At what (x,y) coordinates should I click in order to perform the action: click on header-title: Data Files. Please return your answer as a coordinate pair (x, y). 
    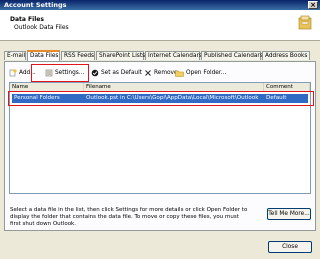
    Looking at the image, I should click on (27, 19).